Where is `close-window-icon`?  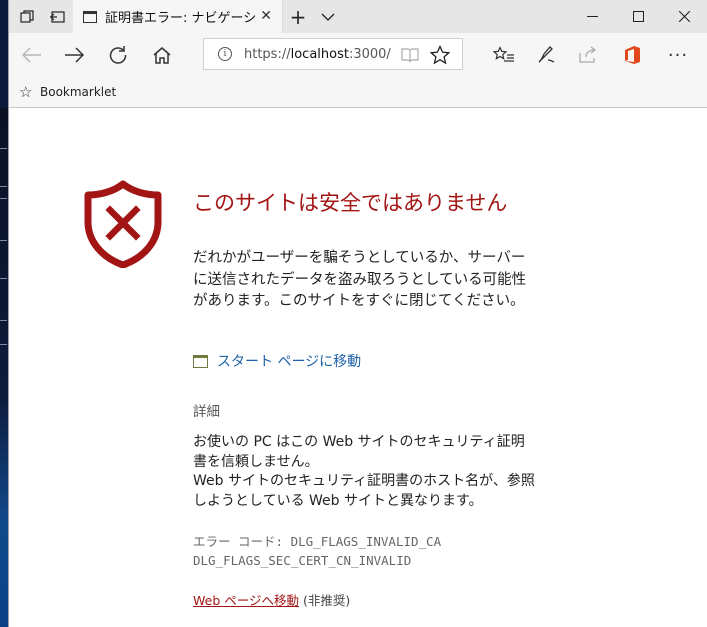
close-window-icon is located at coordinates (684, 16).